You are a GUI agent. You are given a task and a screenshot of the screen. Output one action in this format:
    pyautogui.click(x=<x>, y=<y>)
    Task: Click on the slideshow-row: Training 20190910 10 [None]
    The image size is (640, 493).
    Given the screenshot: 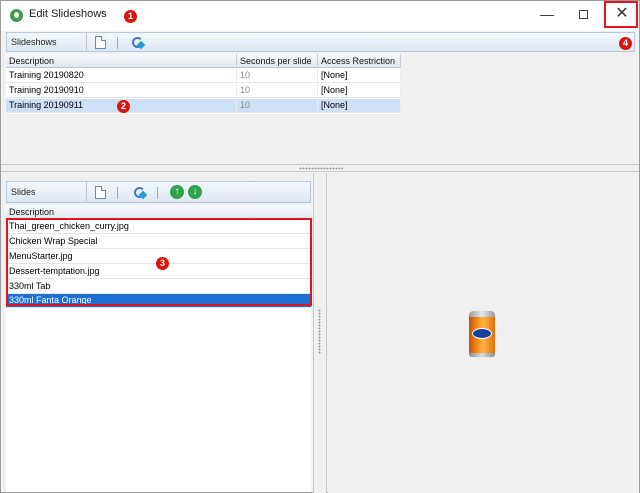 What is the action you would take?
    pyautogui.click(x=203, y=91)
    